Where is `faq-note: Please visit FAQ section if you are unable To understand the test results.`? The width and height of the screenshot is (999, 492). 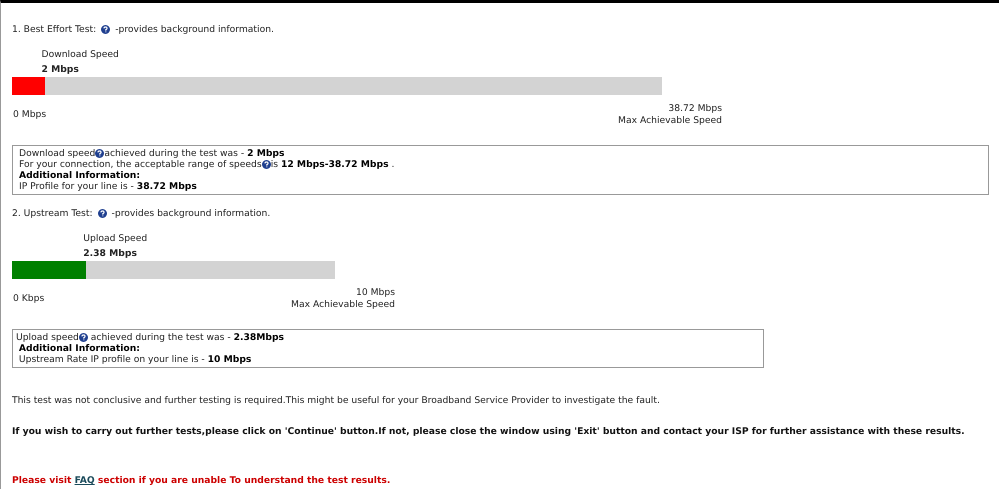 faq-note: Please visit FAQ section if you are unable To understand the test results. is located at coordinates (201, 480).